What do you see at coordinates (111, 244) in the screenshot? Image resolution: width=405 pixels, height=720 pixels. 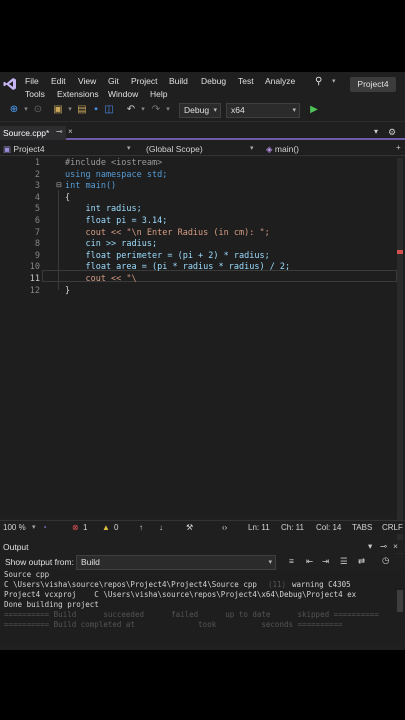 I see `code-line: cin >> radius;` at bounding box center [111, 244].